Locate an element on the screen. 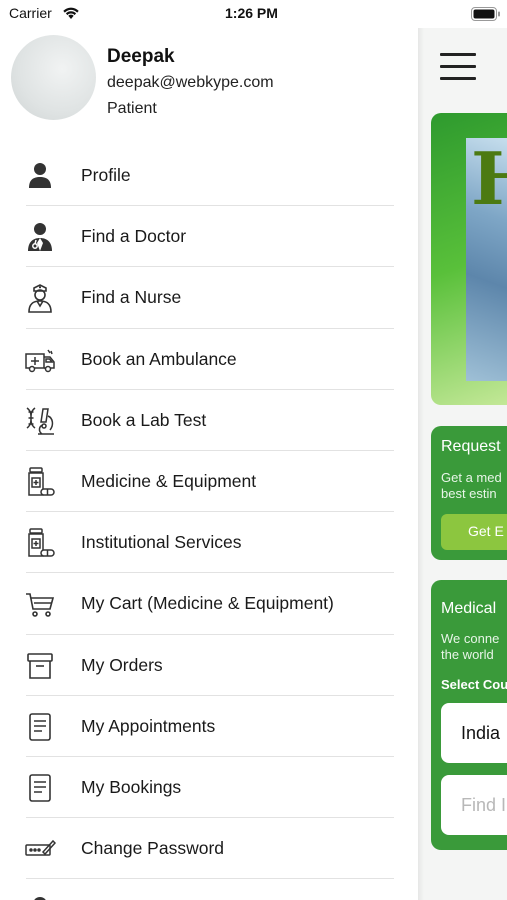 This screenshot has height=900, width=507. menu-item-book-lab-test: Book a Lab Test is located at coordinates (209, 420).